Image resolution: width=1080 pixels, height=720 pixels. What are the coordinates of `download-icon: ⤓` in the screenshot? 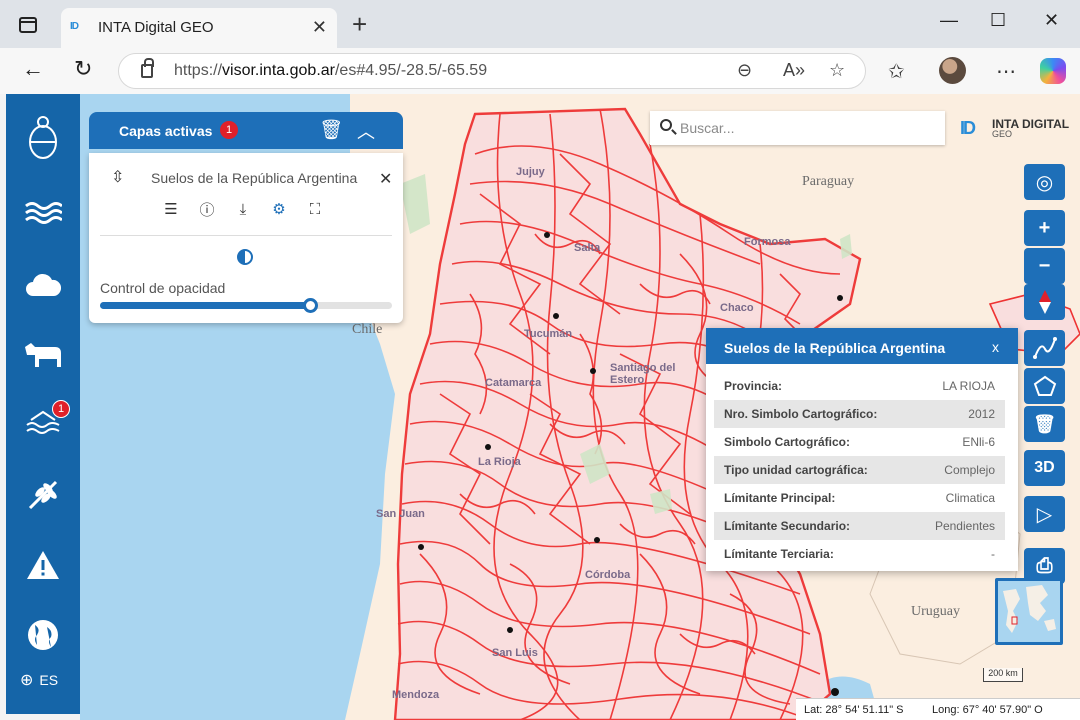 It's located at (243, 209).